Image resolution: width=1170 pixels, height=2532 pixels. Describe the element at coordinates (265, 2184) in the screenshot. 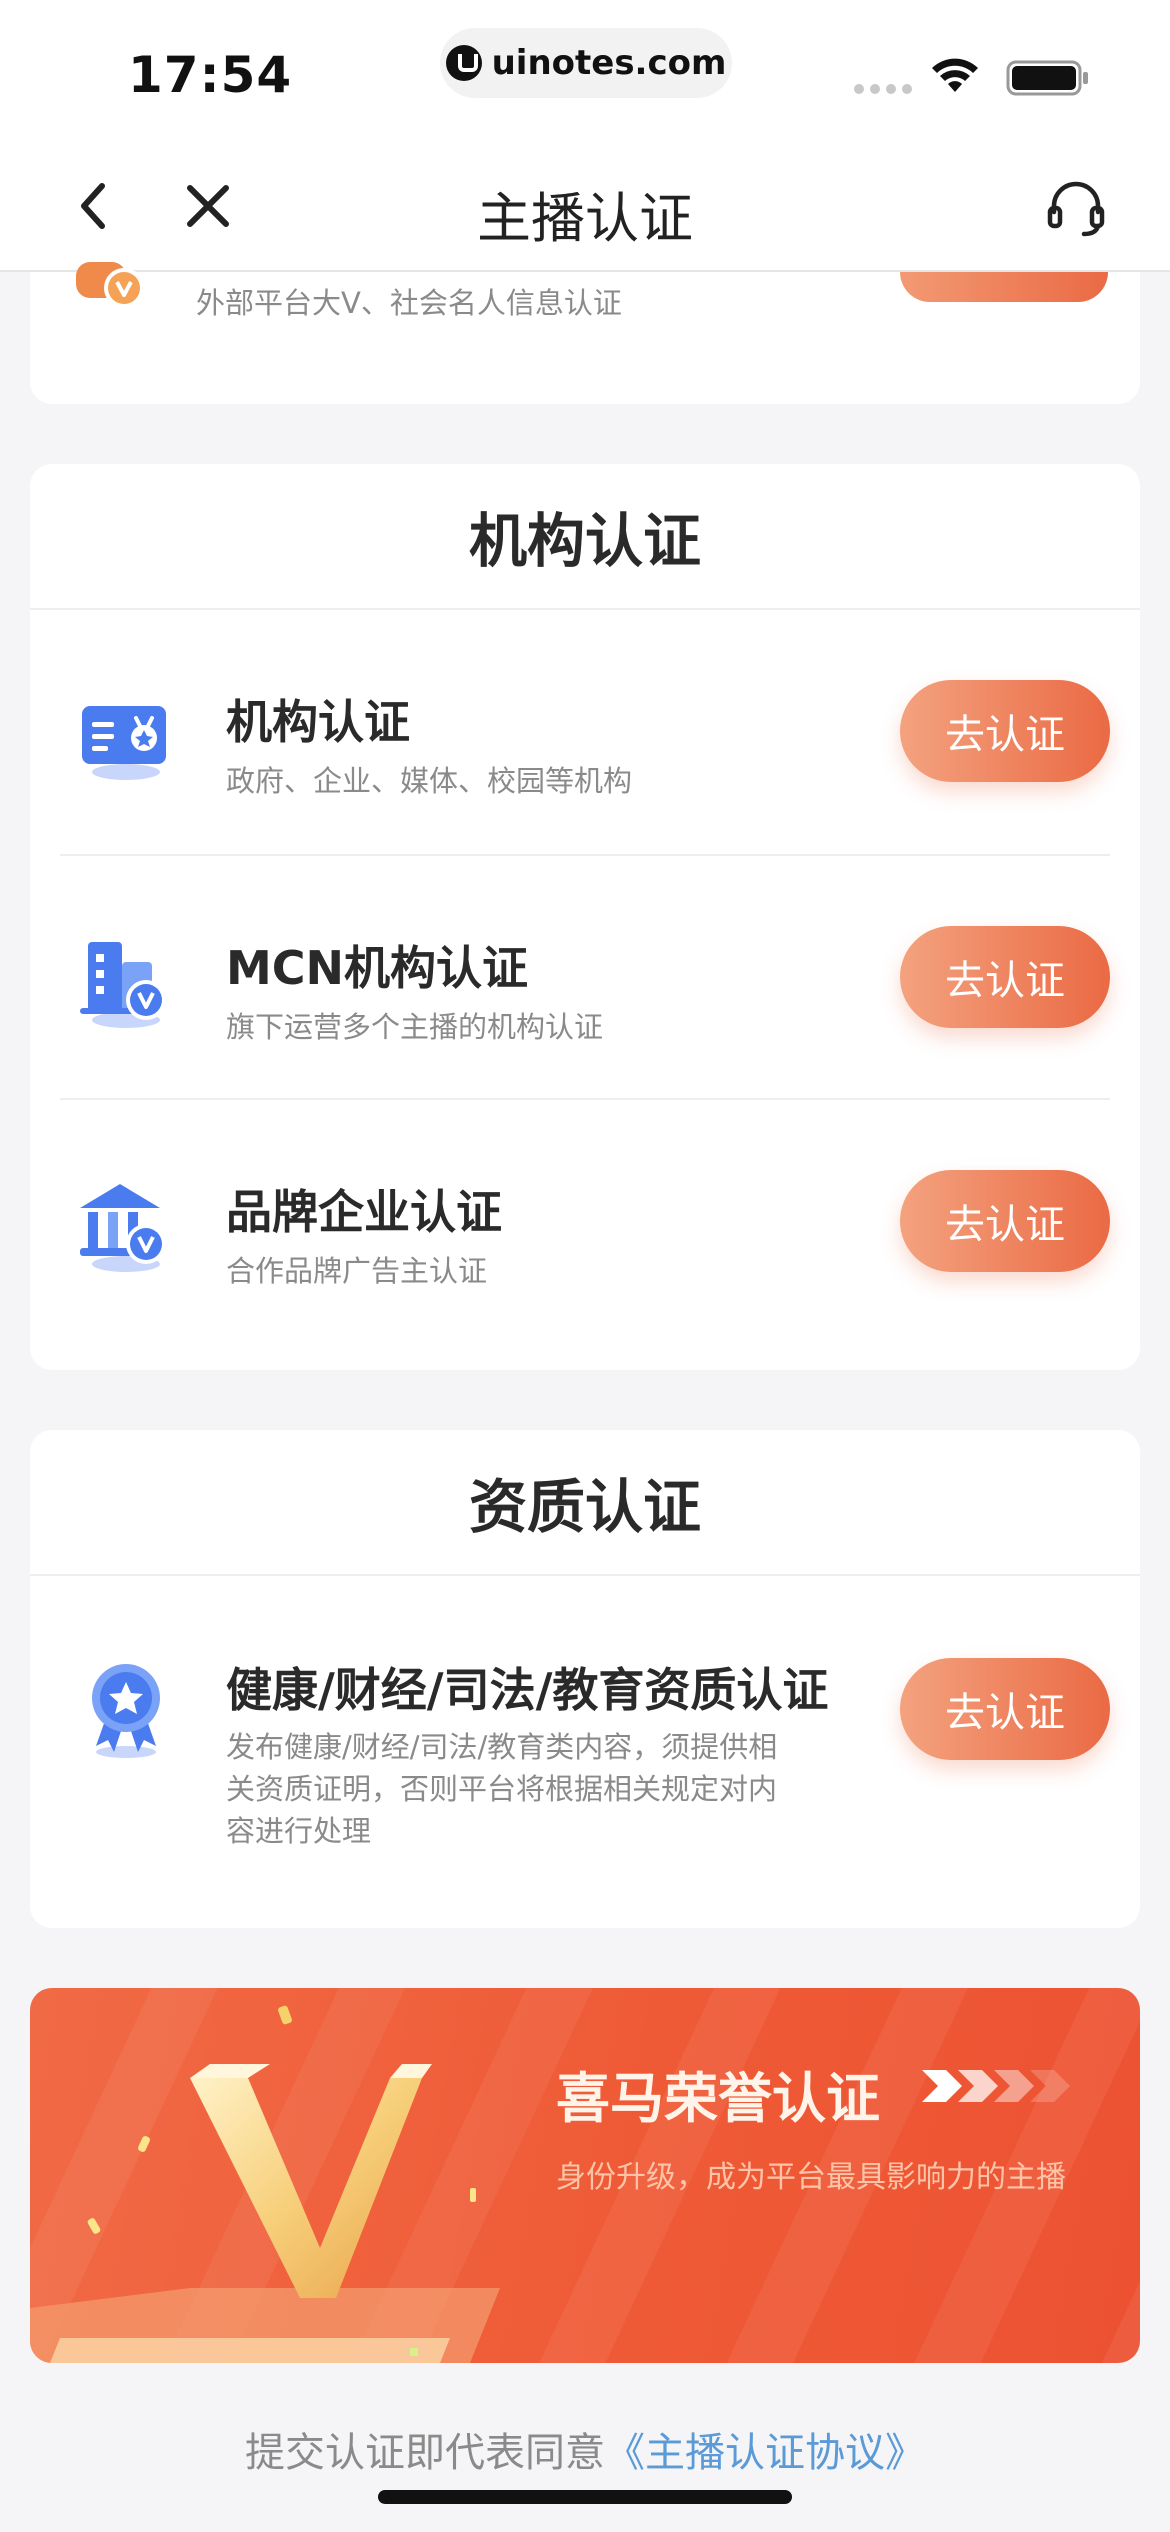

I see `v-emblem-icon` at that location.